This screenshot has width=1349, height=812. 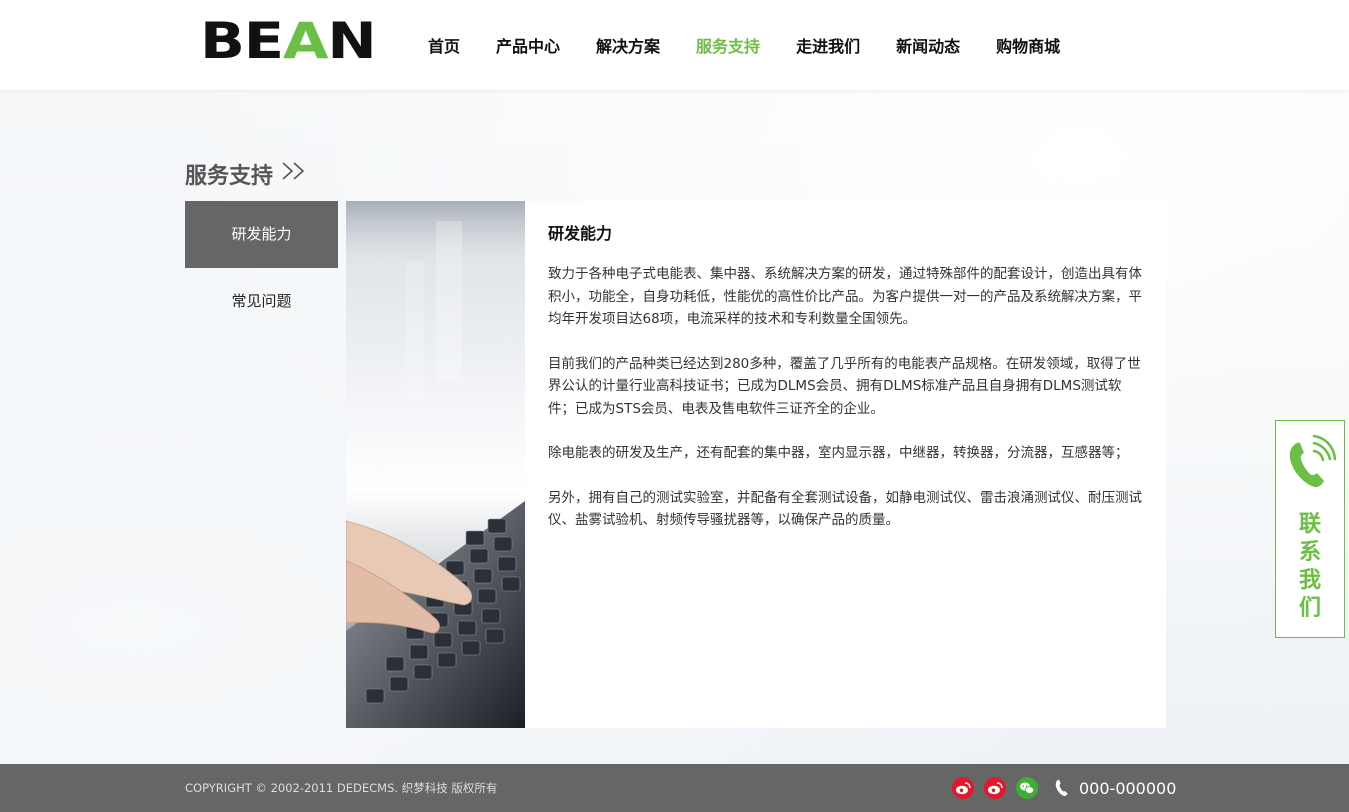 What do you see at coordinates (341, 788) in the screenshot?
I see `copyright-text: COPYRIGHT © 2002-2011 DEDECMS. 织梦科技 版权所有` at bounding box center [341, 788].